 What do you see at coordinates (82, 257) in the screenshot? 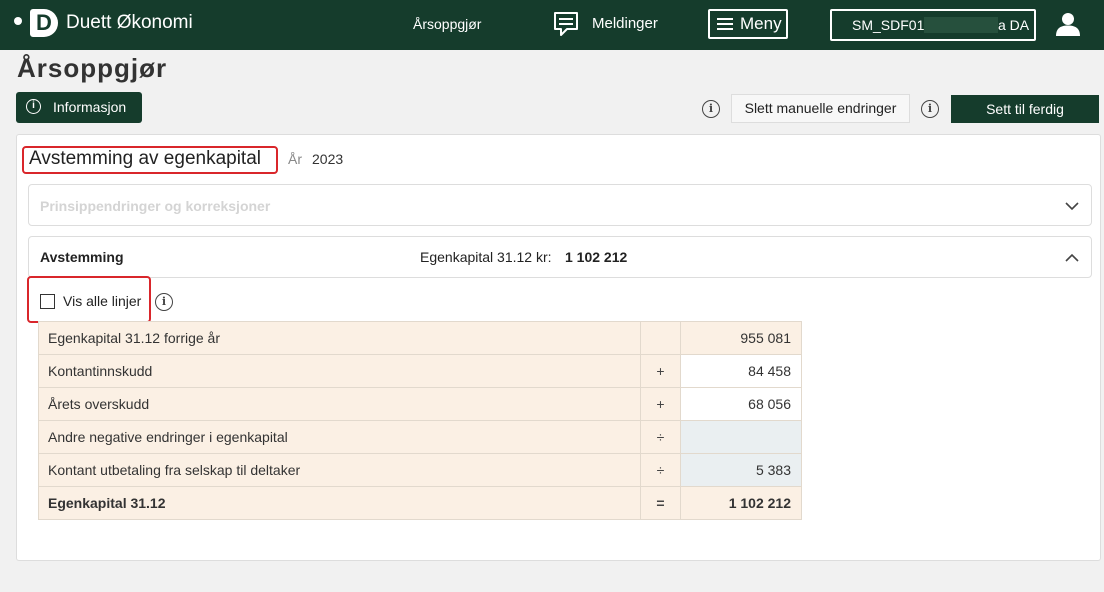
I see `avstemming-panel-title: Avstemming` at bounding box center [82, 257].